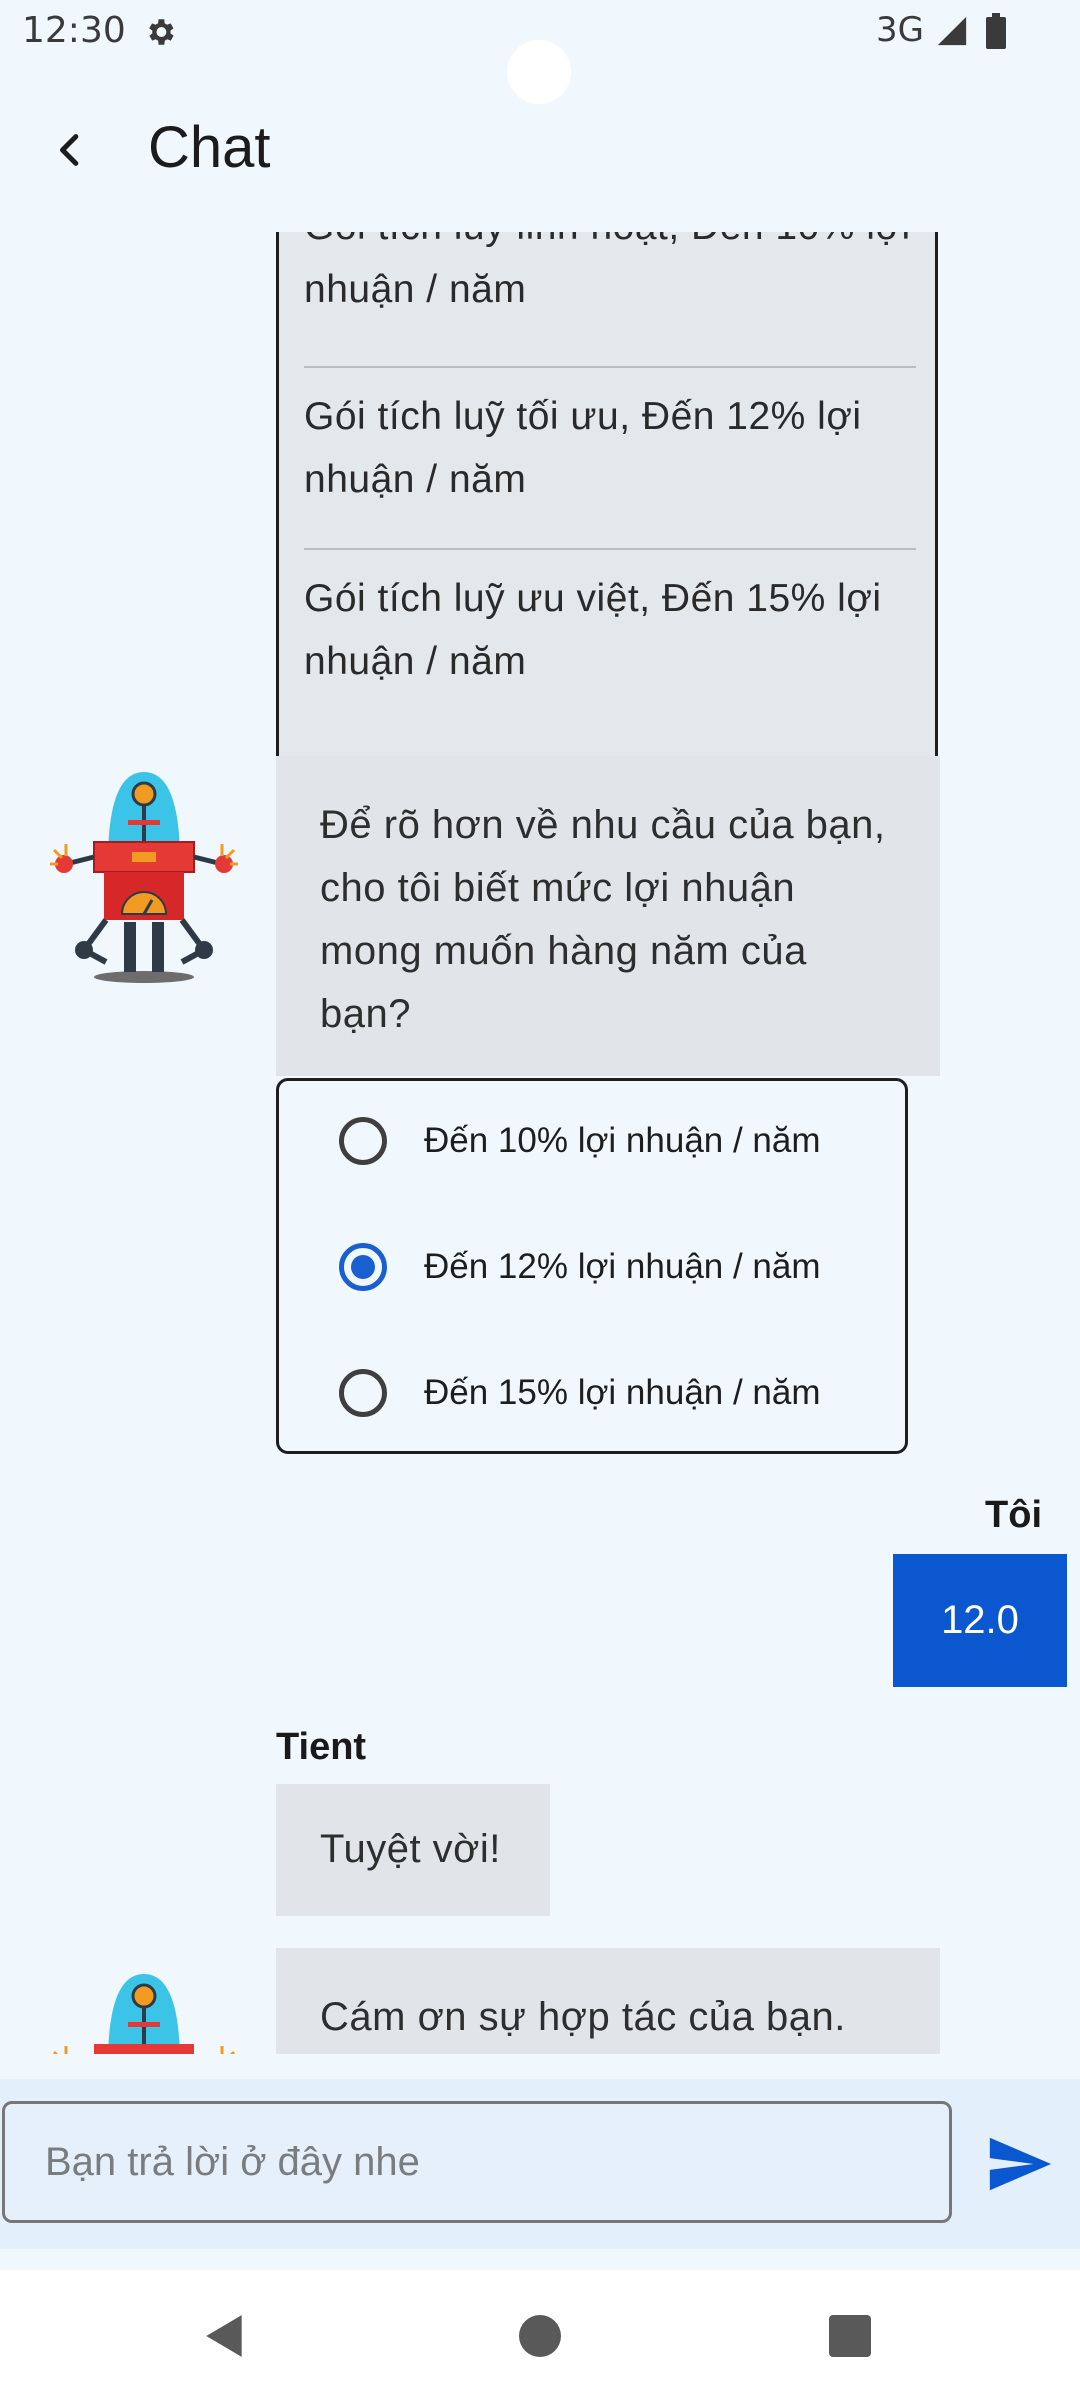 Image resolution: width=1080 pixels, height=2400 pixels. Describe the element at coordinates (980, 1620) in the screenshot. I see `user-message-bubble: 12.0` at that location.